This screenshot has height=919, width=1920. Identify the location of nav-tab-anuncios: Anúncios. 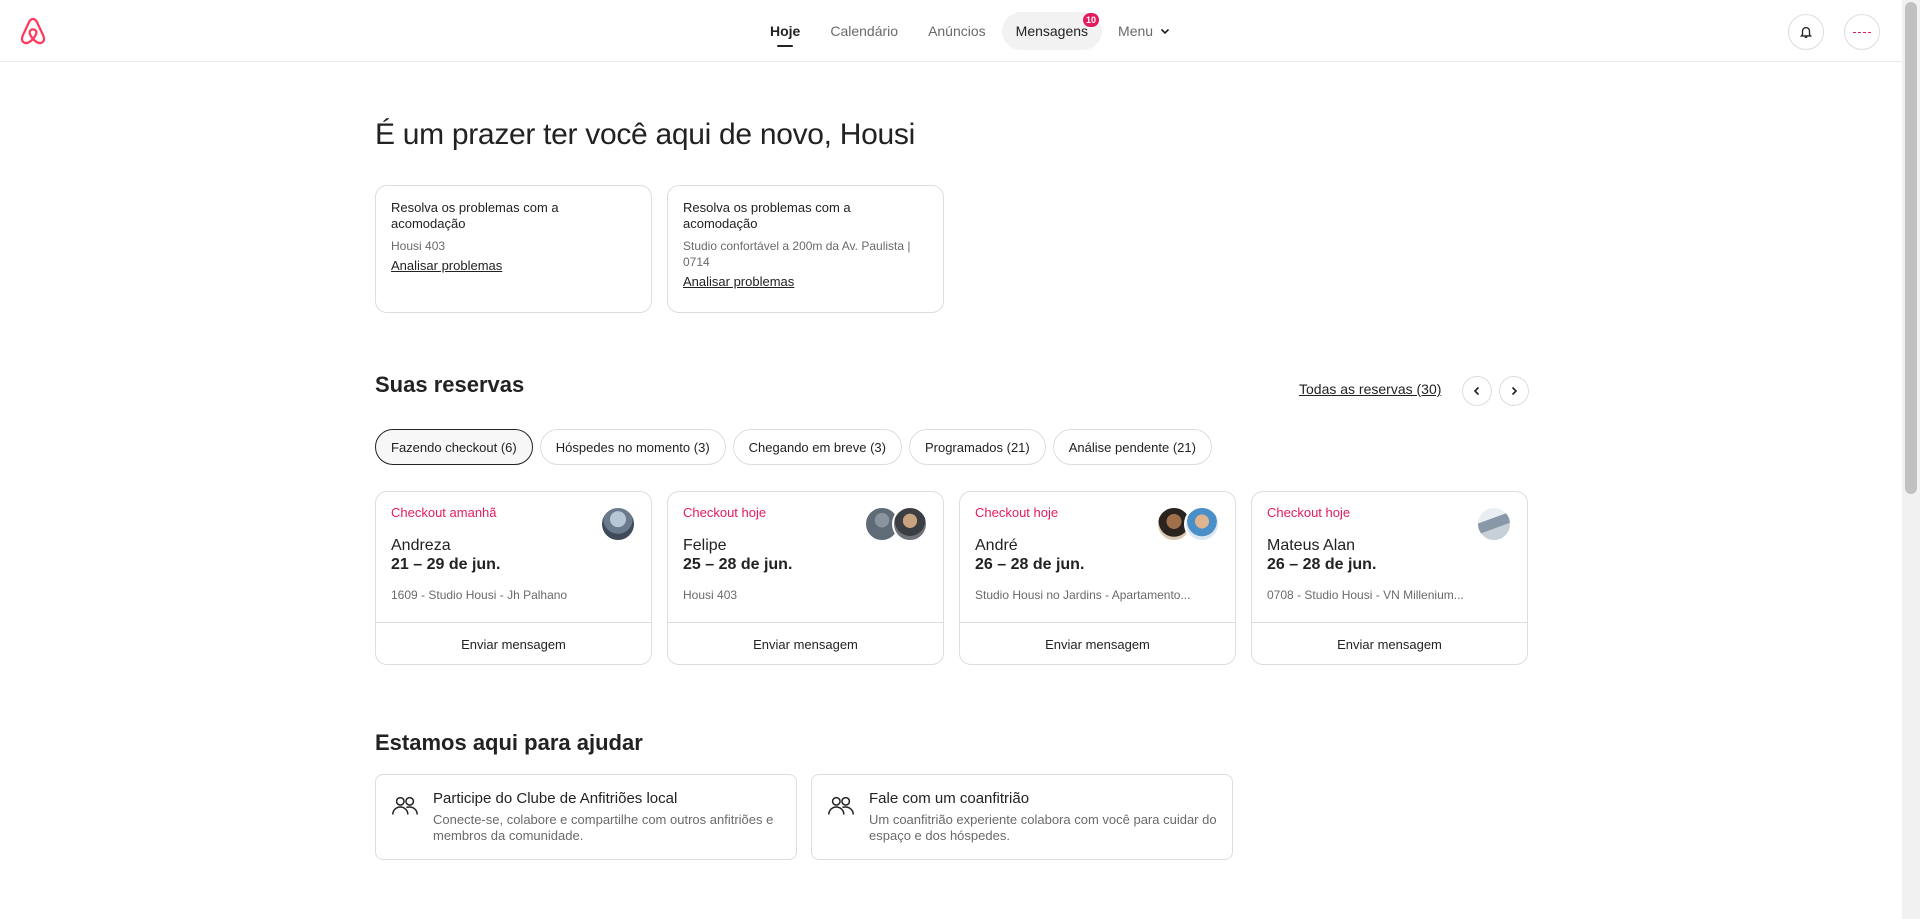
(957, 31).